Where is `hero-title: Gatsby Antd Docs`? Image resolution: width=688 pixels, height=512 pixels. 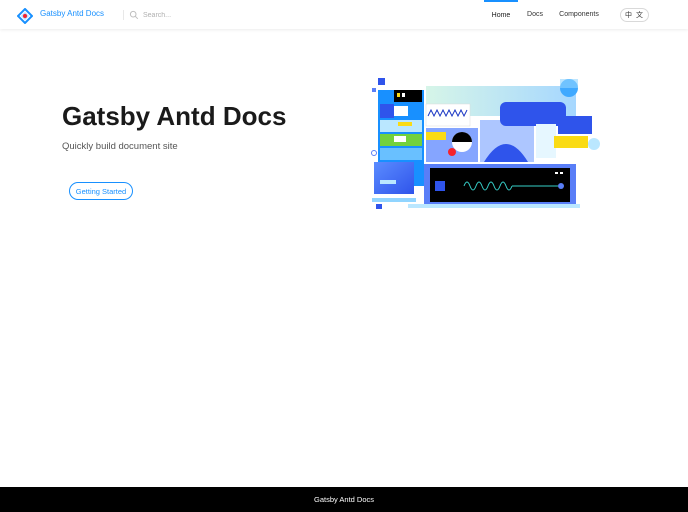 hero-title: Gatsby Antd Docs is located at coordinates (174, 116).